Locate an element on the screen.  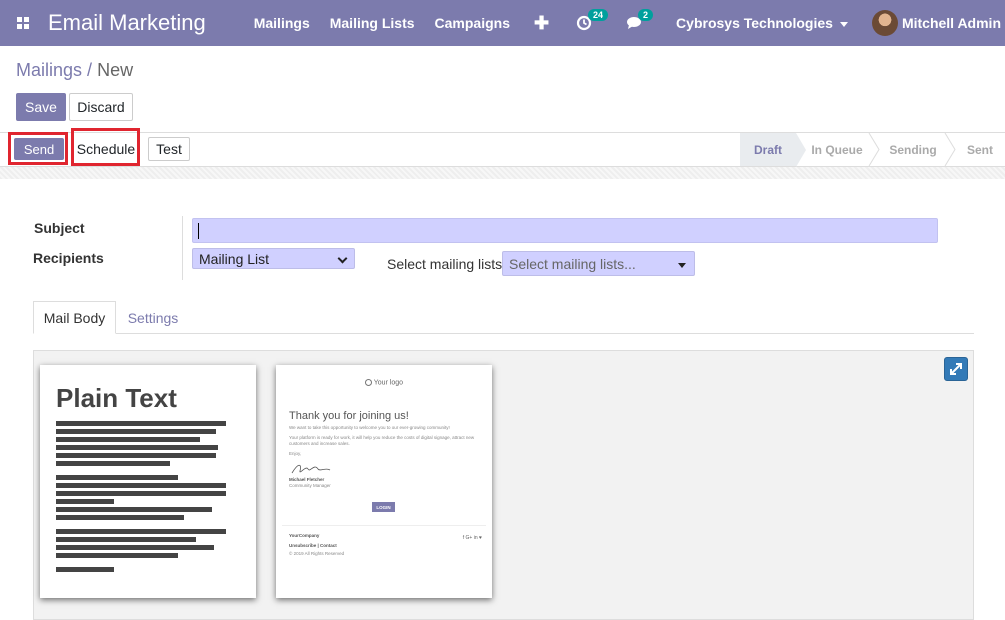
tab-mail-body: Mail Body is located at coordinates (74, 317).